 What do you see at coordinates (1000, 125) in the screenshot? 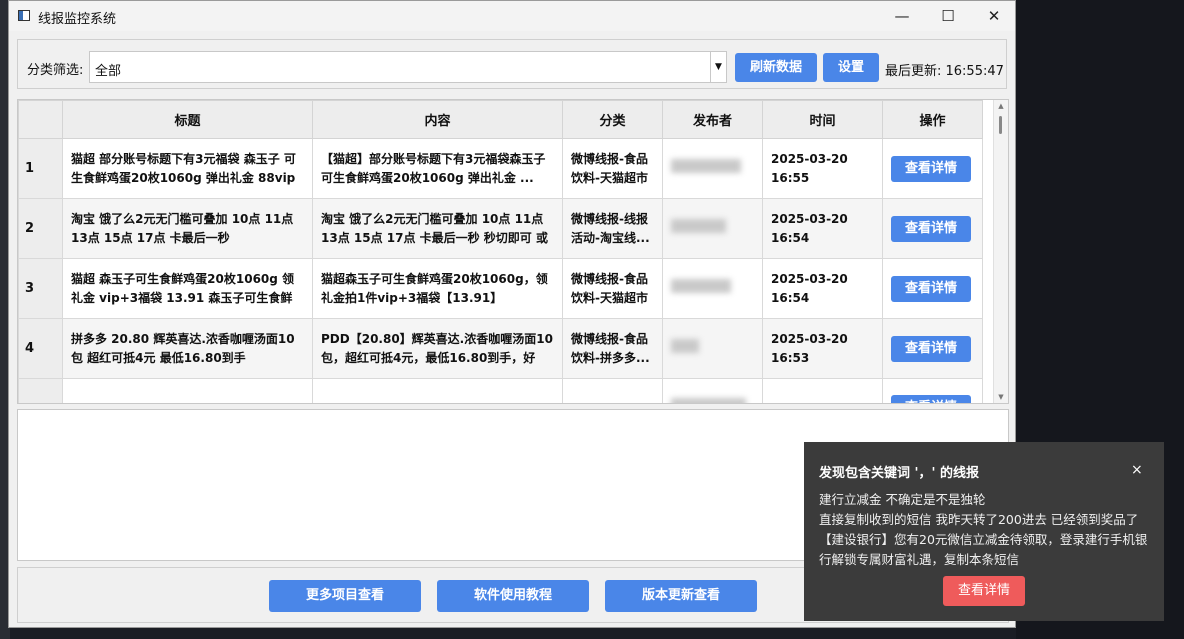
I see `scrollbar-thumb` at bounding box center [1000, 125].